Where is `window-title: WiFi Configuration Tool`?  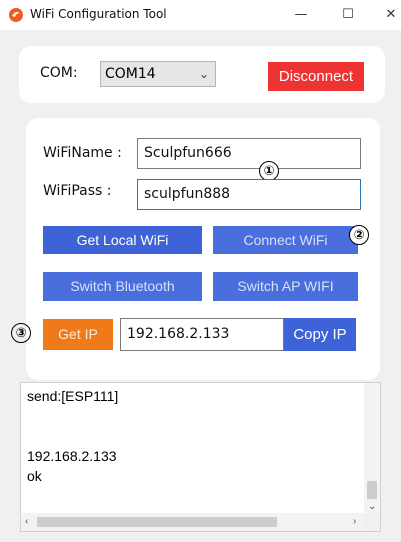
window-title: WiFi Configuration Tool is located at coordinates (98, 14).